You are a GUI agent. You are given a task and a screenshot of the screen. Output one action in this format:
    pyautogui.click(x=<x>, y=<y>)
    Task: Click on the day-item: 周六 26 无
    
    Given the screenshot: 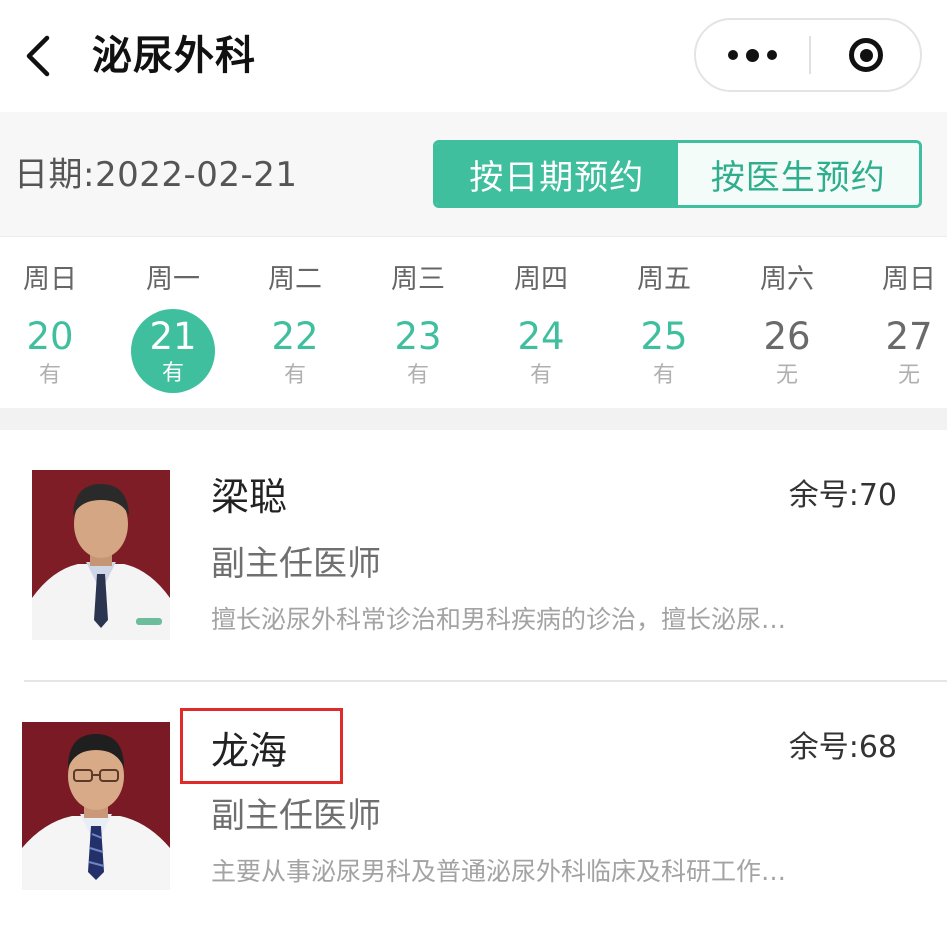 What is the action you would take?
    pyautogui.click(x=787, y=323)
    